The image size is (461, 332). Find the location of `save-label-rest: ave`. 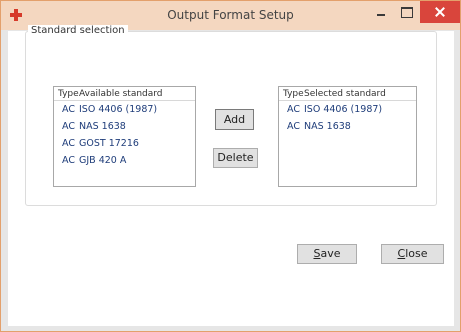

save-label-rest: ave is located at coordinates (330, 253).